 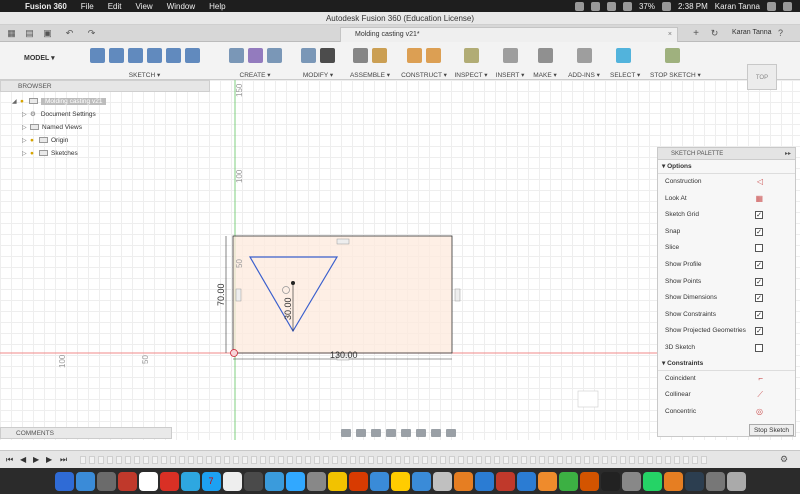 I want to click on stop-sketch-button: Stop Sketch, so click(x=771, y=430).